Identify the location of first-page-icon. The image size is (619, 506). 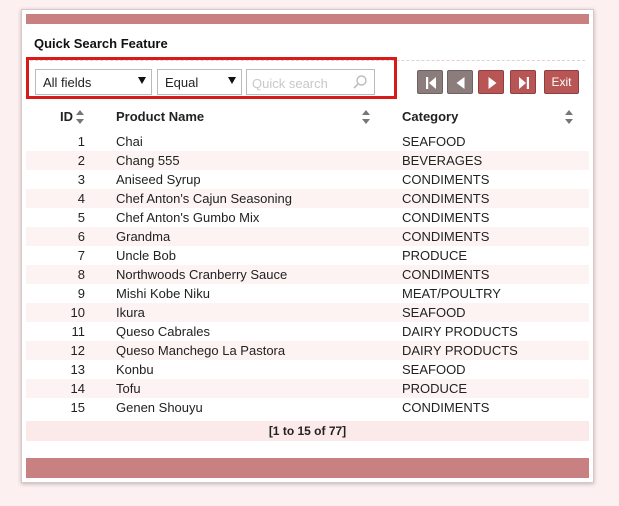
(431, 83).